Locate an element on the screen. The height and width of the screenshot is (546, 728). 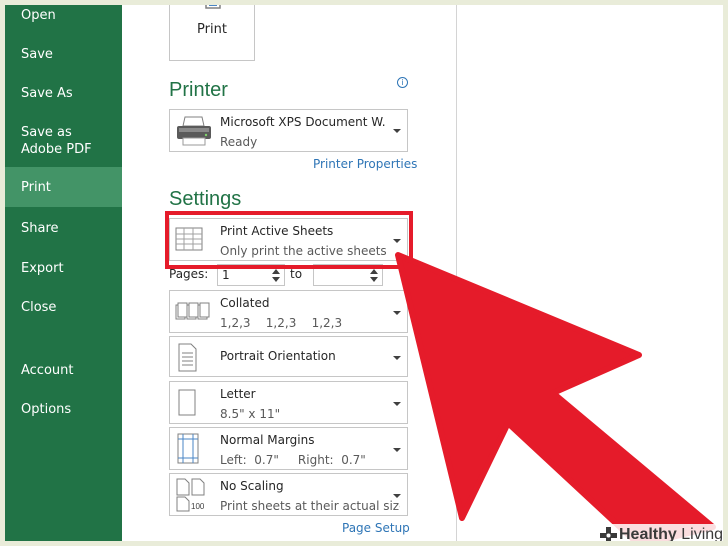
paper-size-title: Letter is located at coordinates (238, 394).